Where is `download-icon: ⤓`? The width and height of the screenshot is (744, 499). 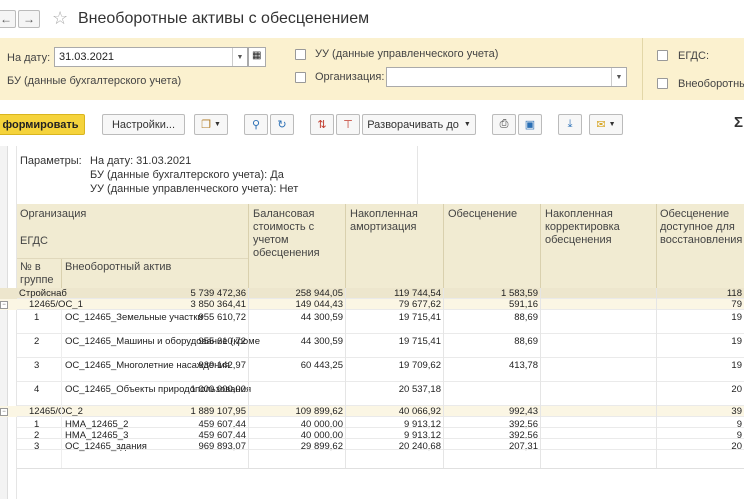
download-icon: ⤓ is located at coordinates (570, 124).